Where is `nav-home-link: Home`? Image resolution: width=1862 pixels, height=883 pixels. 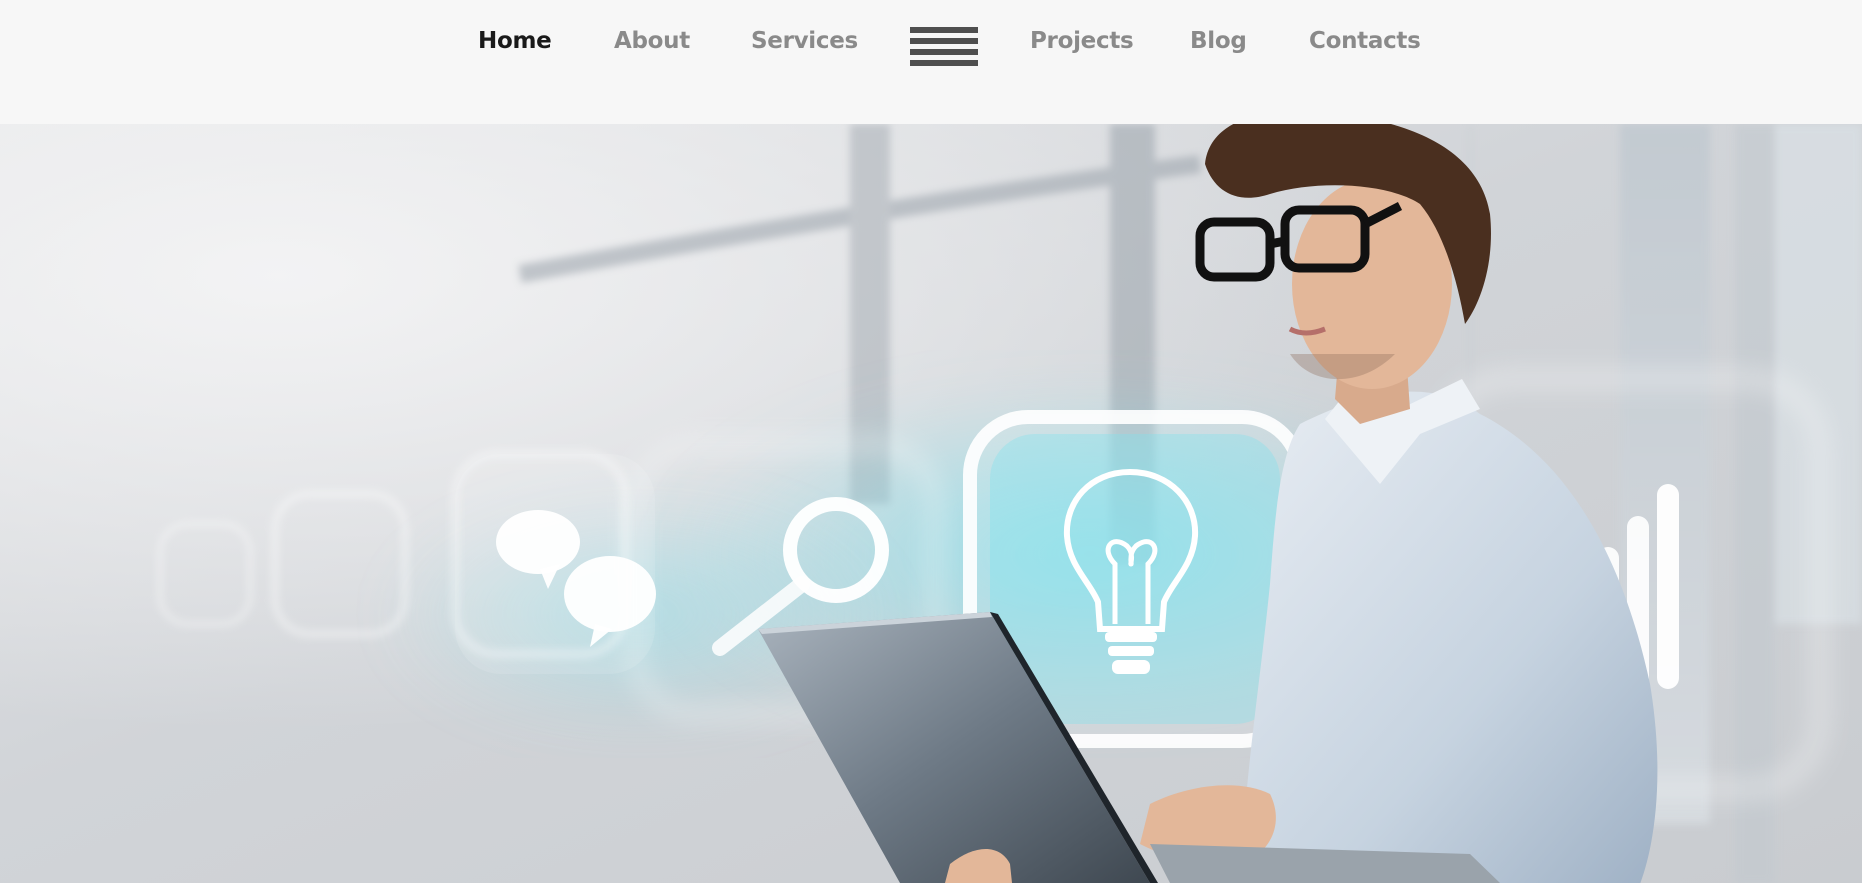
nav-home-link: Home is located at coordinates (515, 41).